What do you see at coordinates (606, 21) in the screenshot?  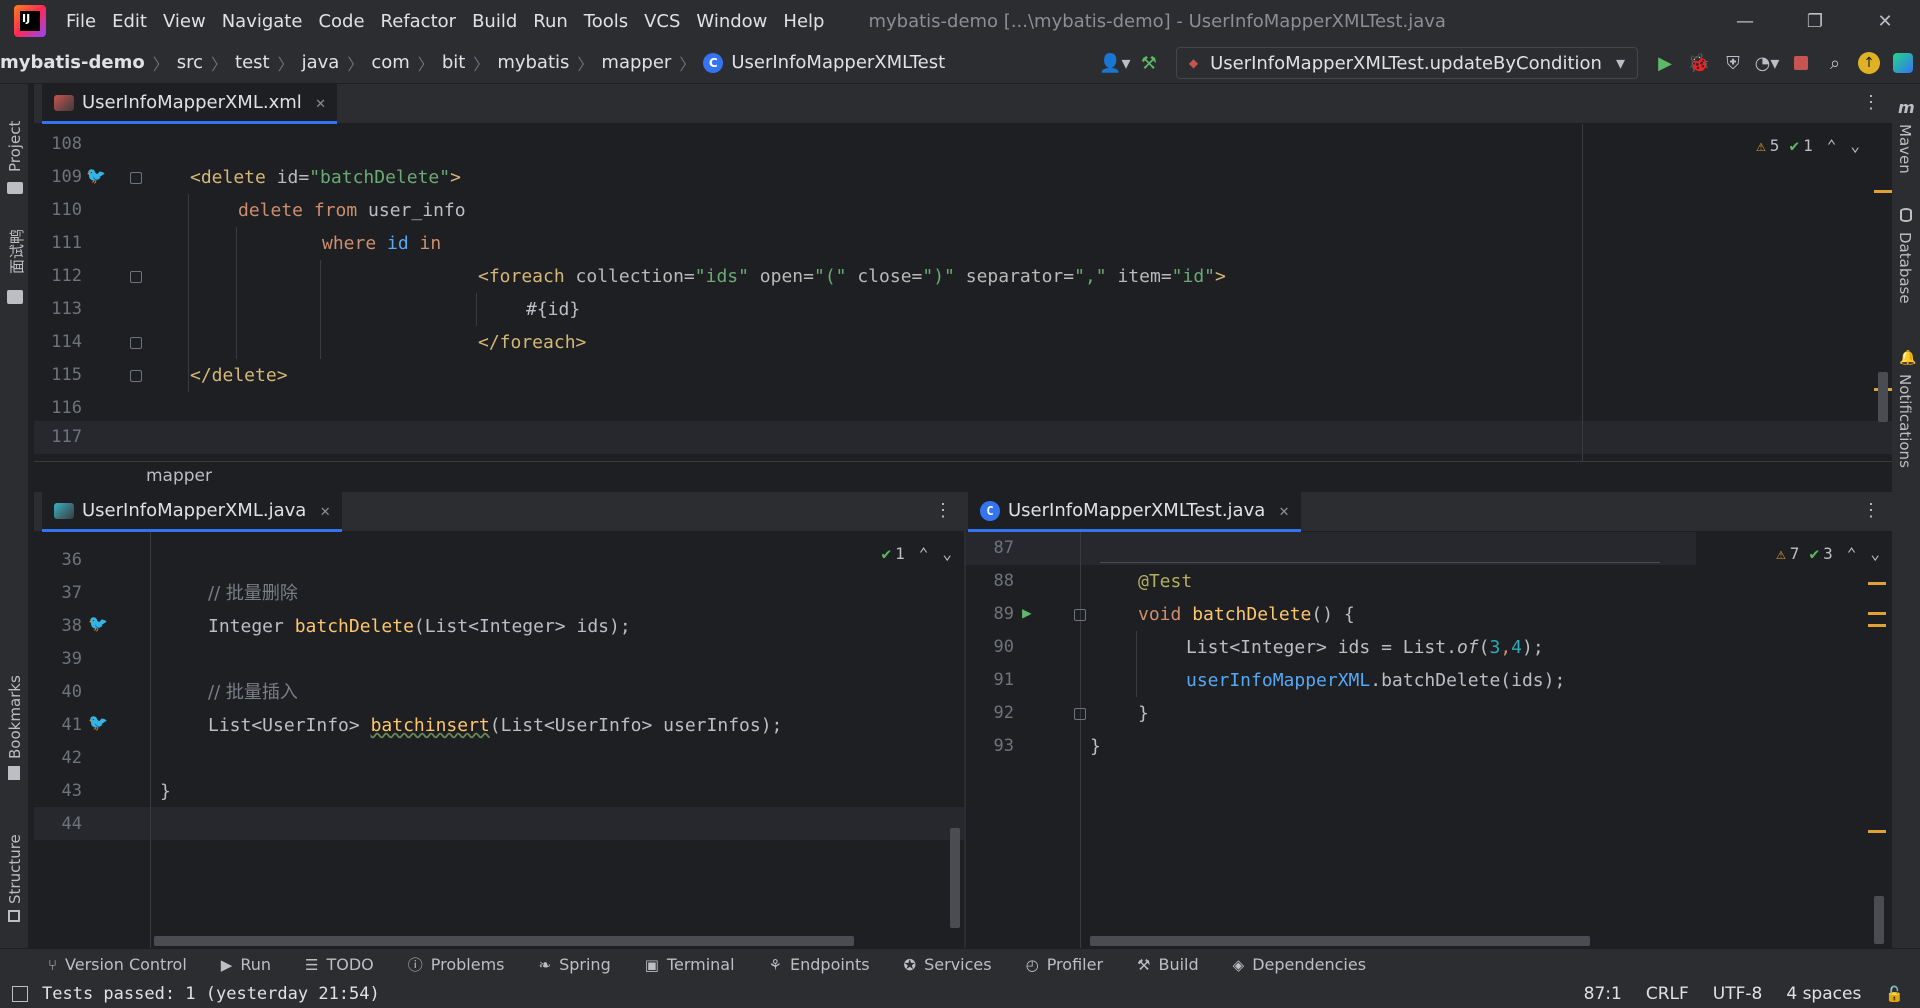 I see `menu-tools: Tools` at bounding box center [606, 21].